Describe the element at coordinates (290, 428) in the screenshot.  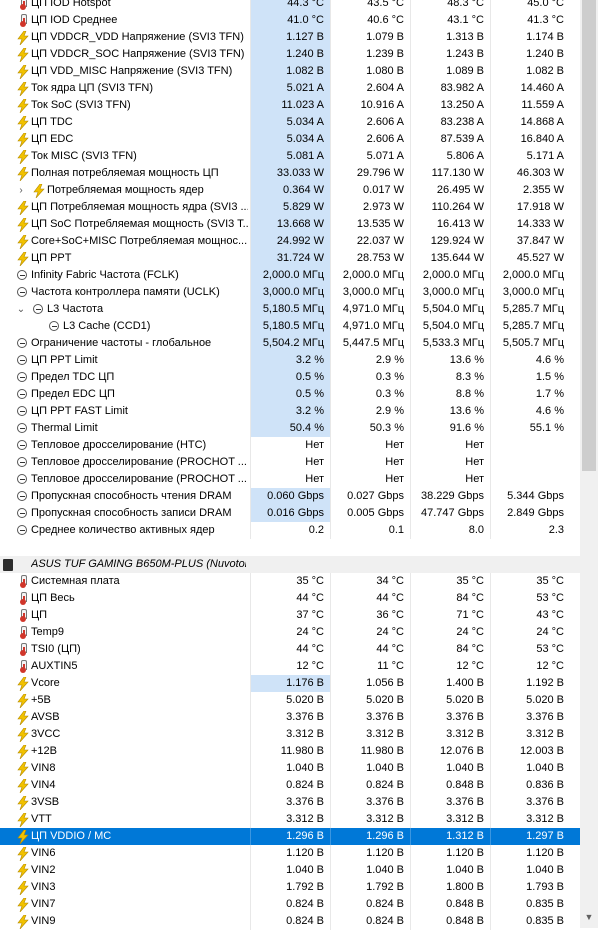
I see `sensor-row: Thermal Limit 50.4 % 50.3 % 91.6 % 55.1 %` at that location.